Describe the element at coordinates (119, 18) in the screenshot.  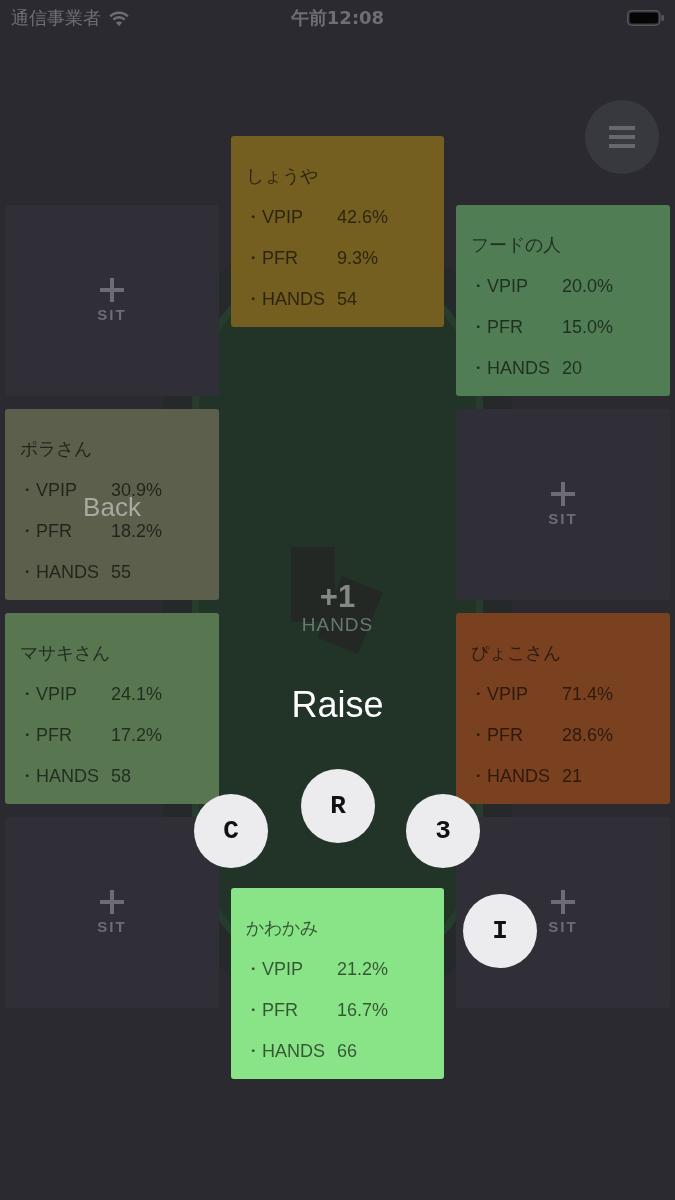
I see `wifi-icon` at that location.